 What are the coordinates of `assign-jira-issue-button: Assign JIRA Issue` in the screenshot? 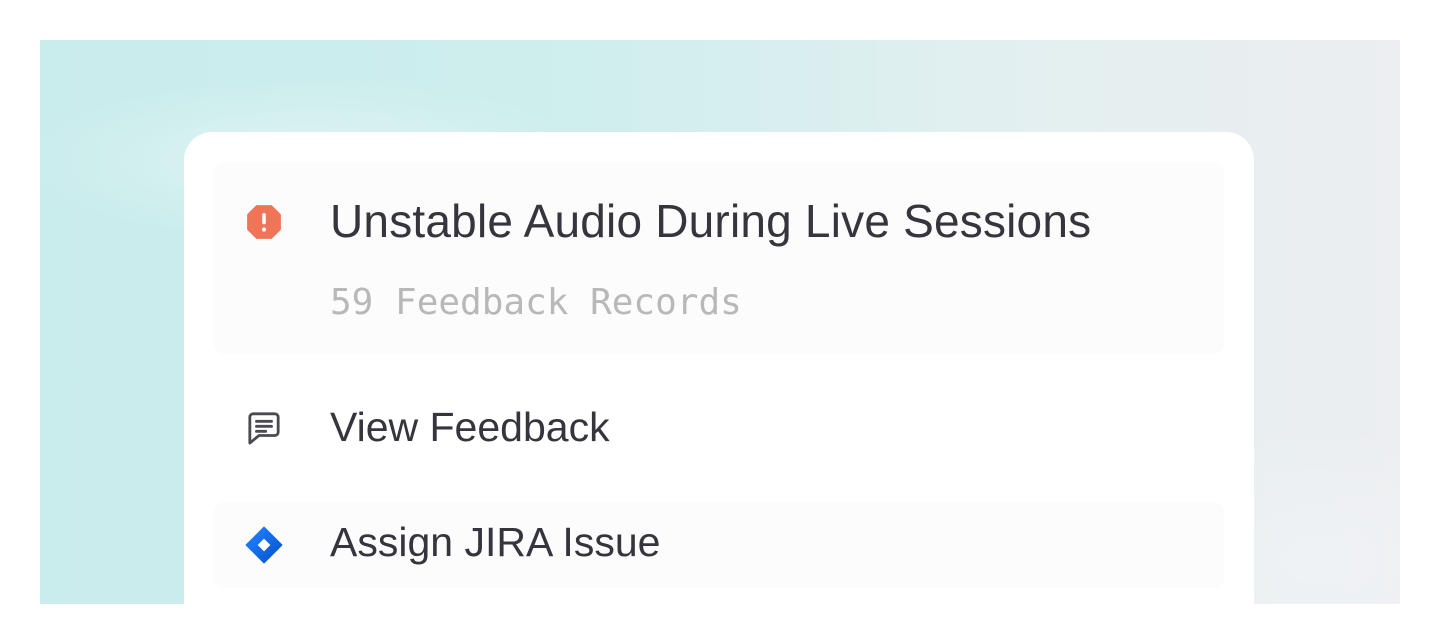 It's located at (719, 545).